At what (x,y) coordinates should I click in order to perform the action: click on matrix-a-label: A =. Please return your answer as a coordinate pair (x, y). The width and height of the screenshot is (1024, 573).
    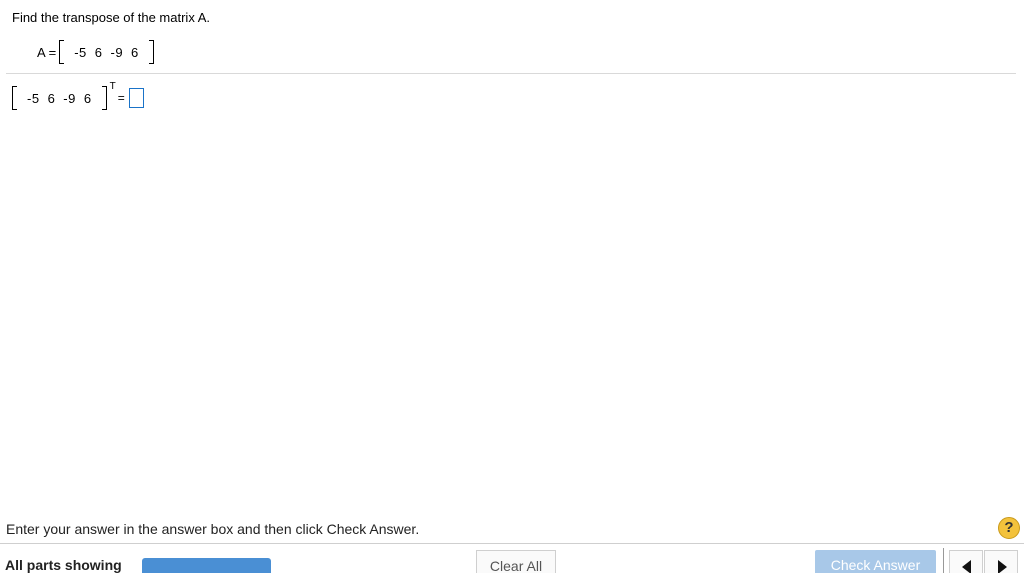
    Looking at the image, I should click on (46, 52).